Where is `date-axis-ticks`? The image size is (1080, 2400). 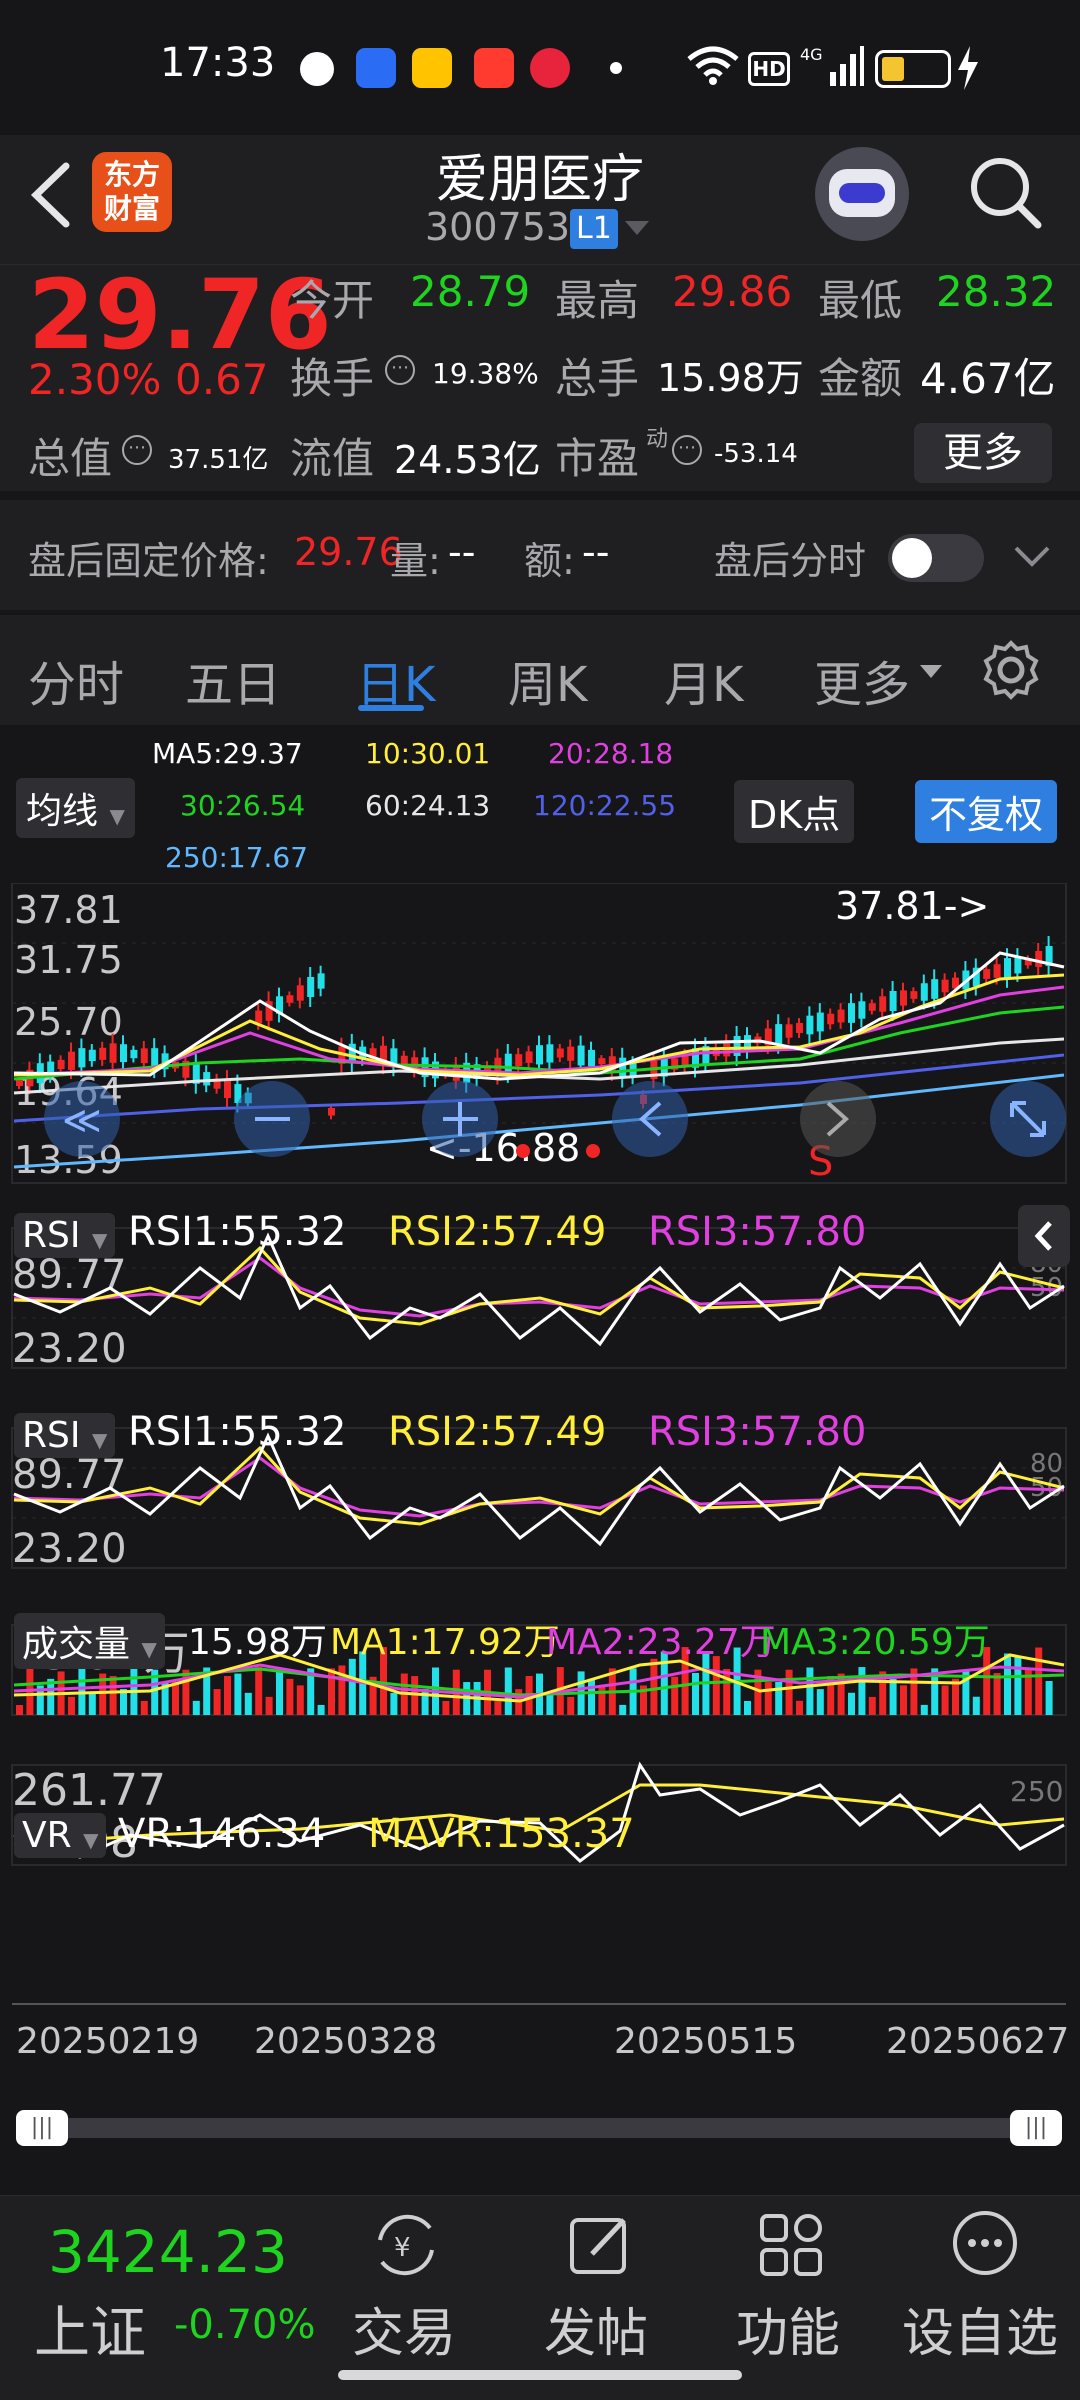
date-axis-ticks is located at coordinates (539, 2010).